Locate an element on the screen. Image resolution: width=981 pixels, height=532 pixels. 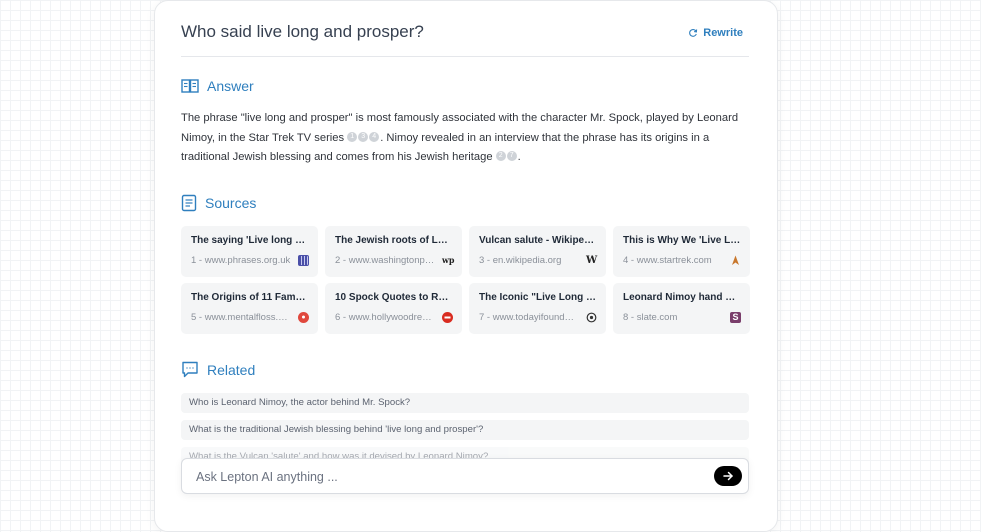
citation-badge: 1 is located at coordinates (352, 136).